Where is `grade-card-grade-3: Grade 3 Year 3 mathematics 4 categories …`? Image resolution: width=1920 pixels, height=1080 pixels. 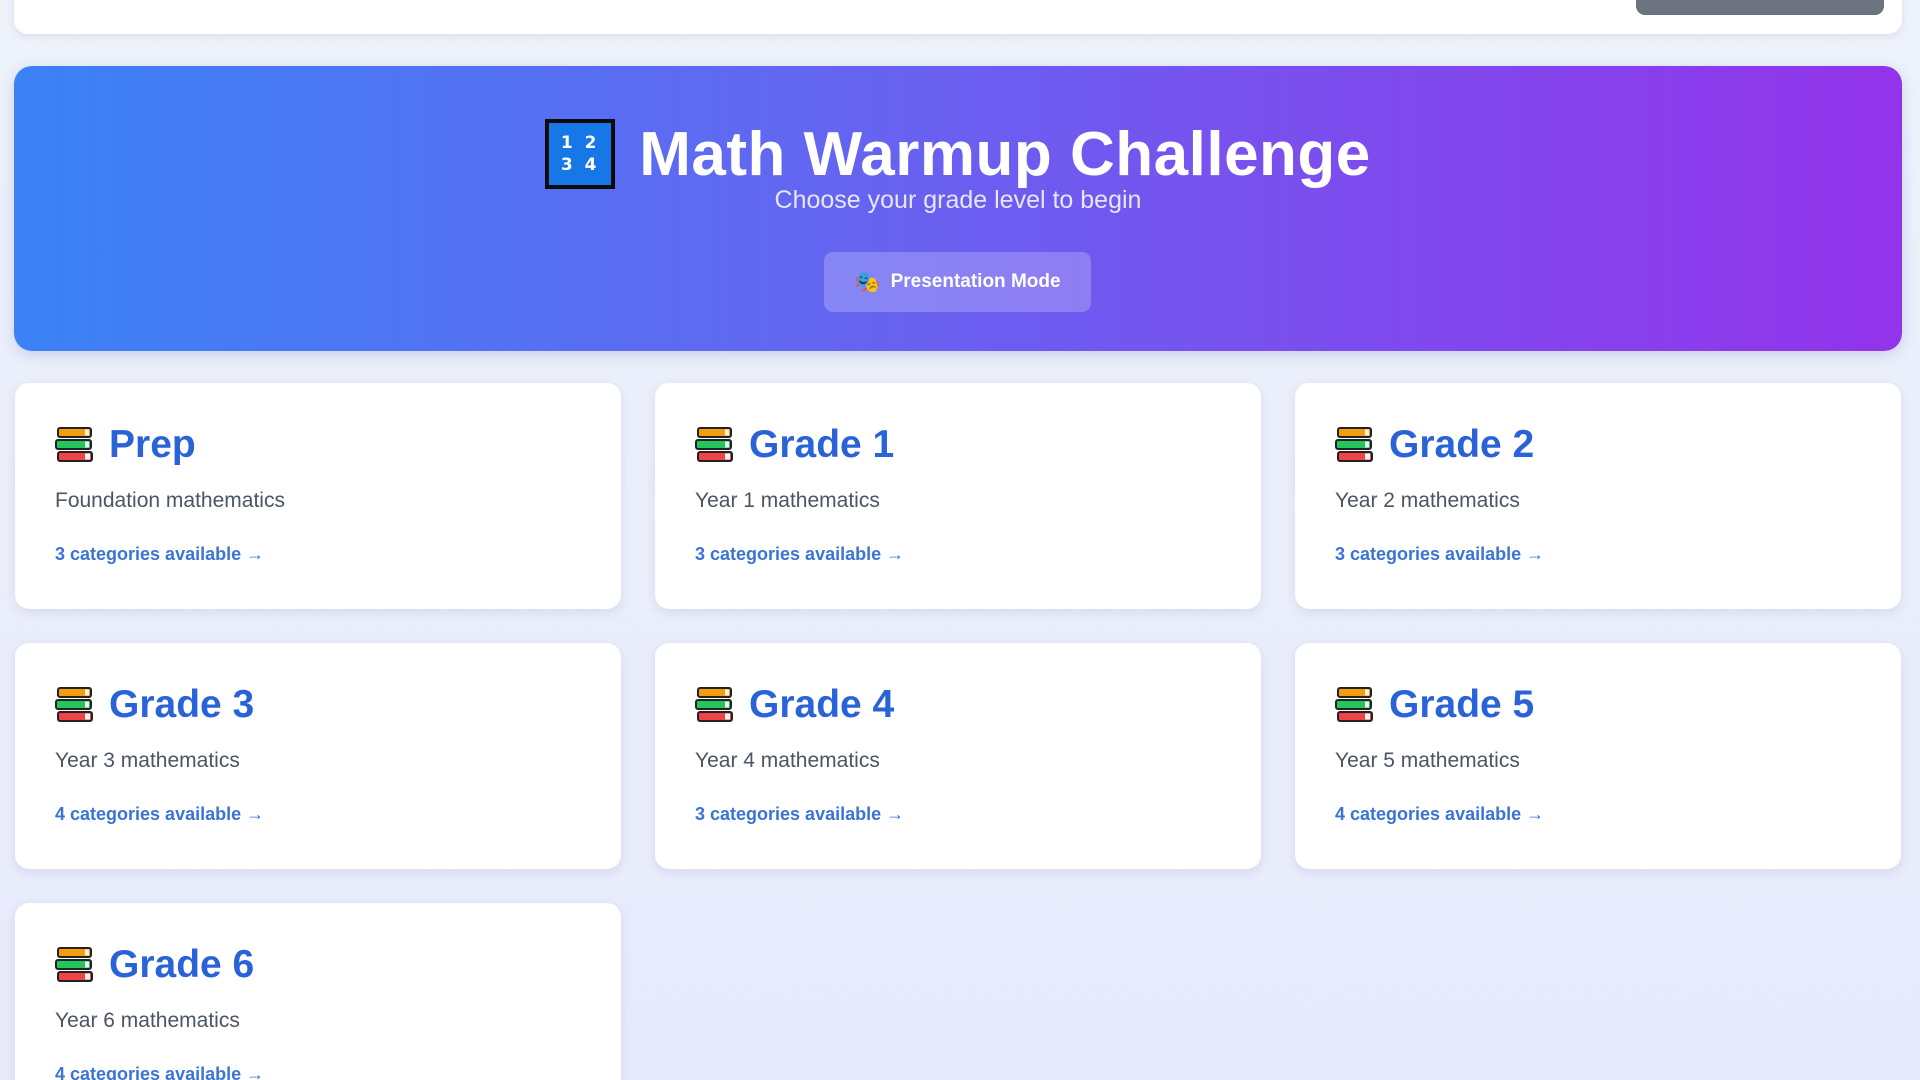 grade-card-grade-3: Grade 3 Year 3 mathematics 4 categories … is located at coordinates (318, 756).